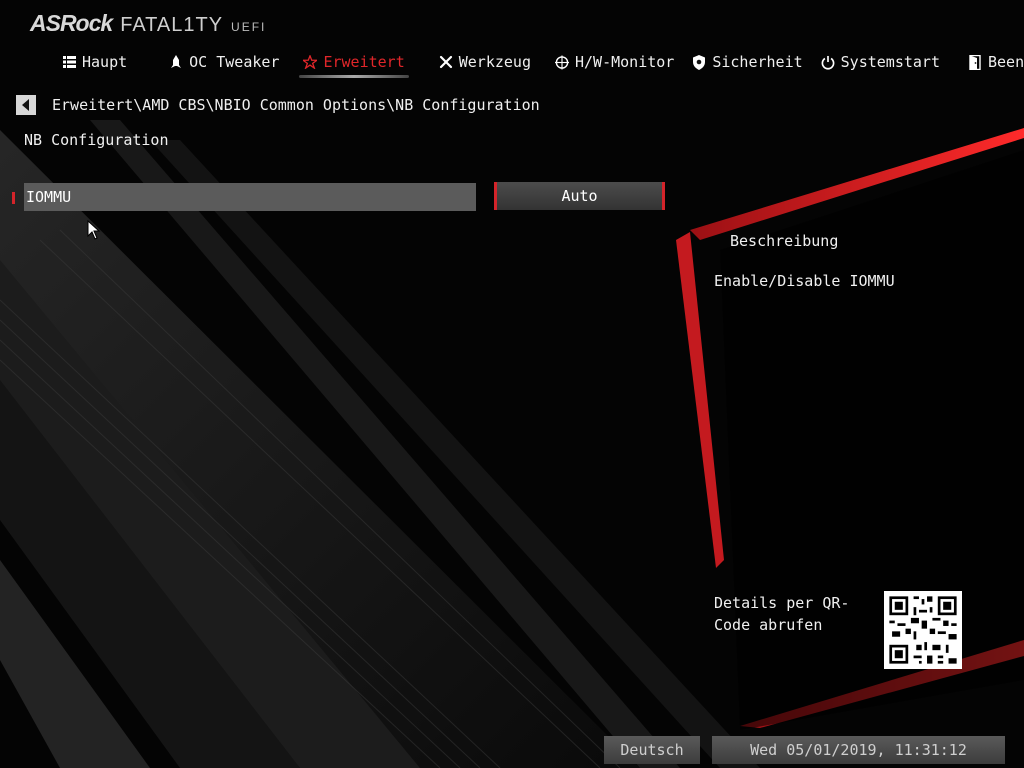 The height and width of the screenshot is (768, 1024). I want to click on tab-systemstart: Systemstart, so click(880, 62).